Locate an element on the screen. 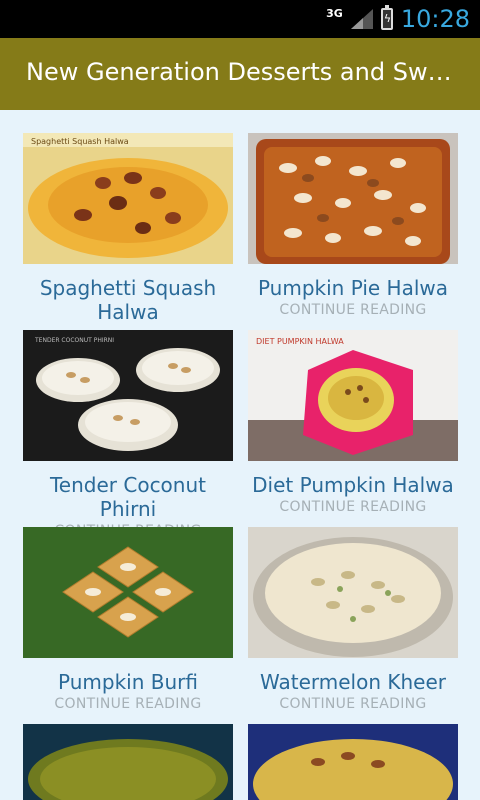 The width and height of the screenshot is (480, 800). signal-icon is located at coordinates (361, 19).